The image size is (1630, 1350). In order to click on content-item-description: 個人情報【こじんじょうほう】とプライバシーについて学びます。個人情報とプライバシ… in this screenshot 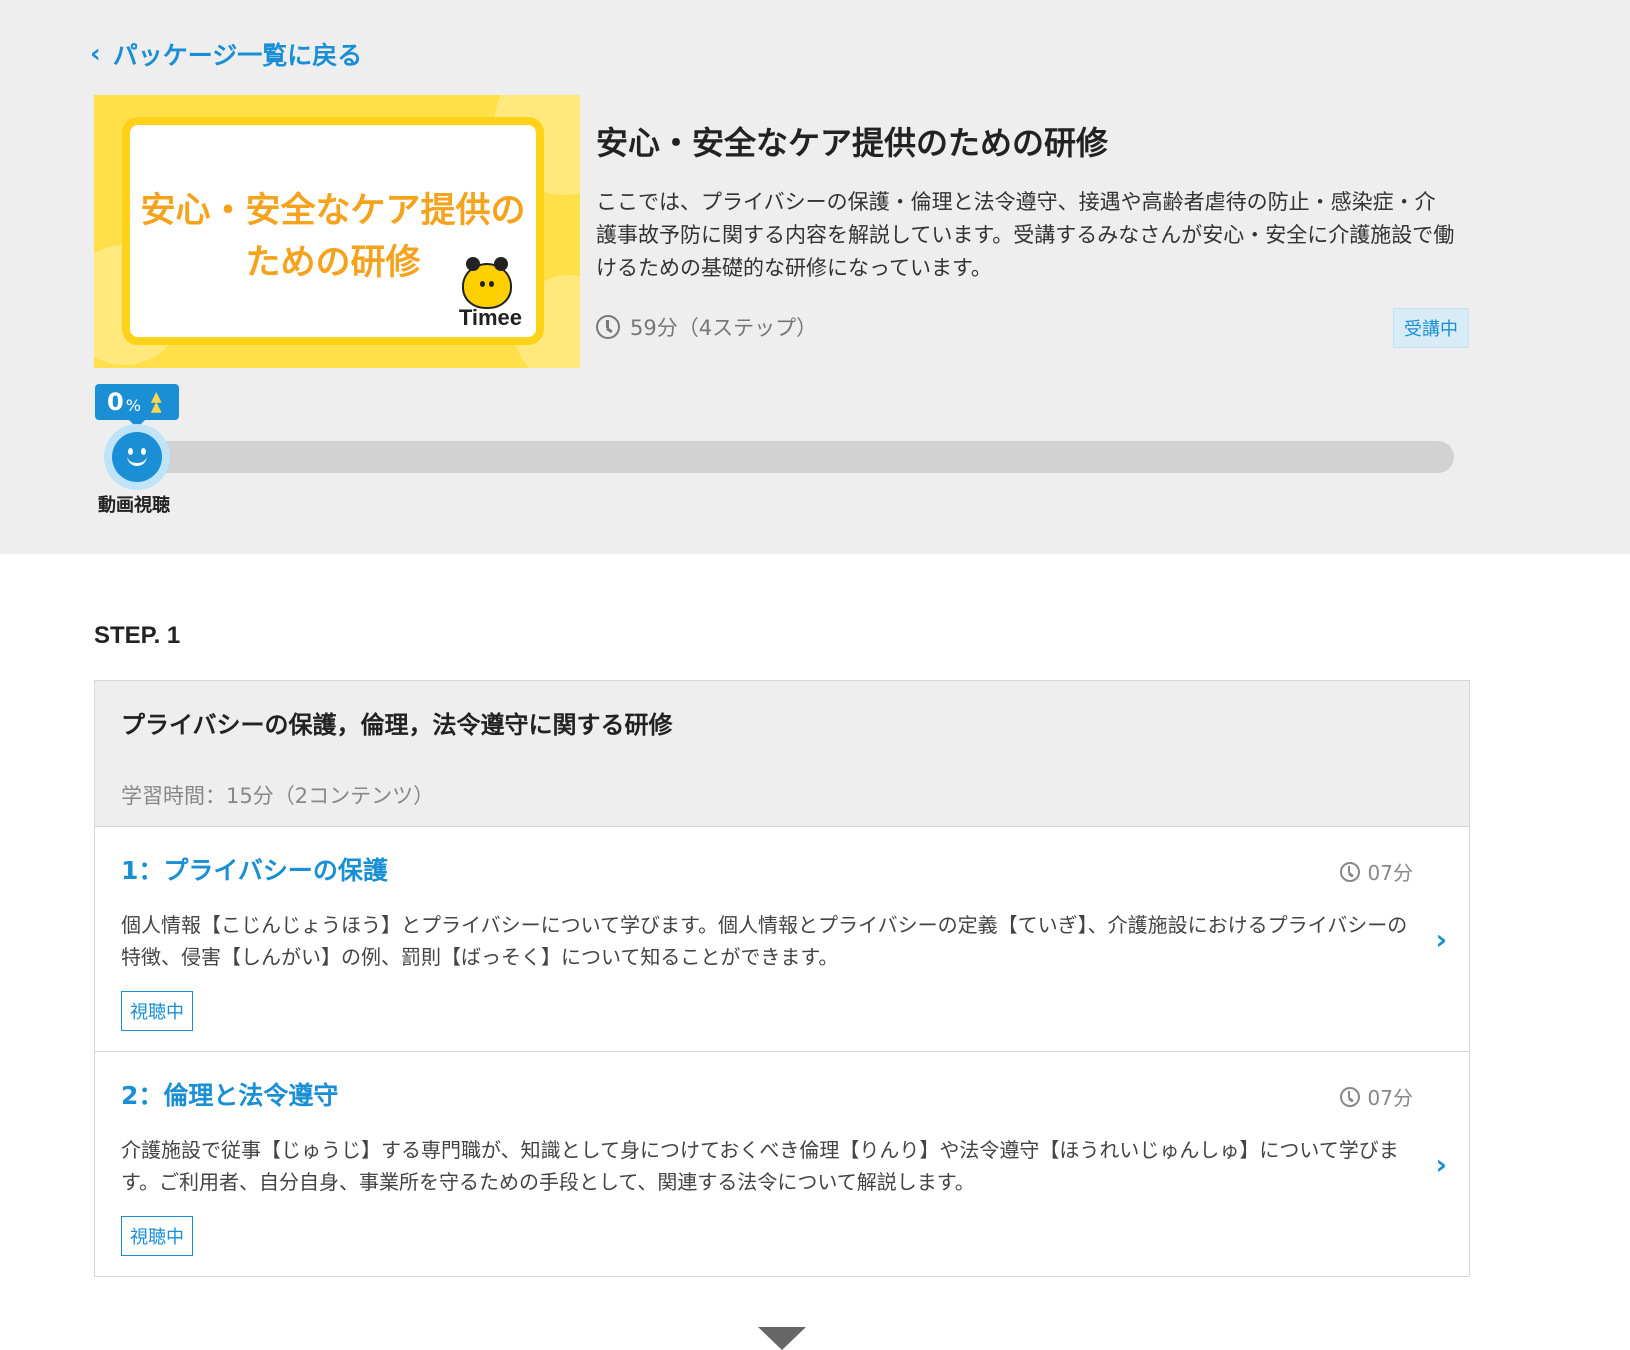, I will do `click(764, 941)`.